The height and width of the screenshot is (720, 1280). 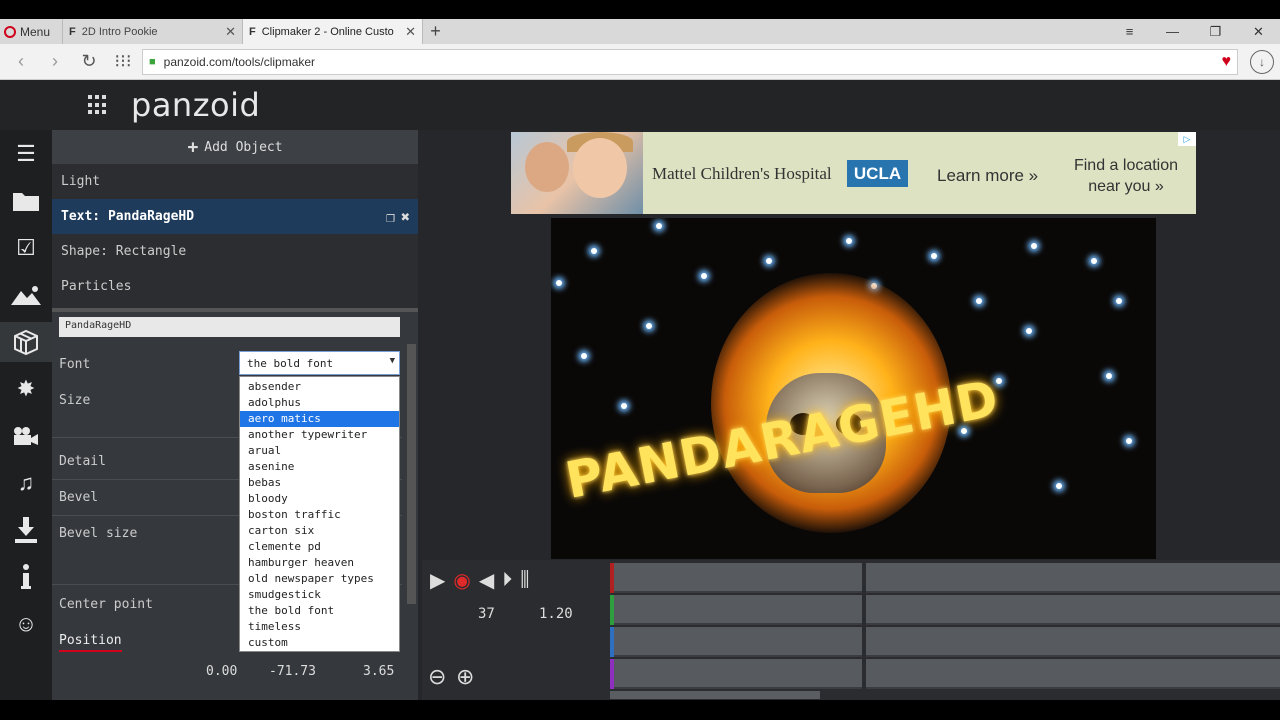 I want to click on font-option: arual, so click(x=319, y=451).